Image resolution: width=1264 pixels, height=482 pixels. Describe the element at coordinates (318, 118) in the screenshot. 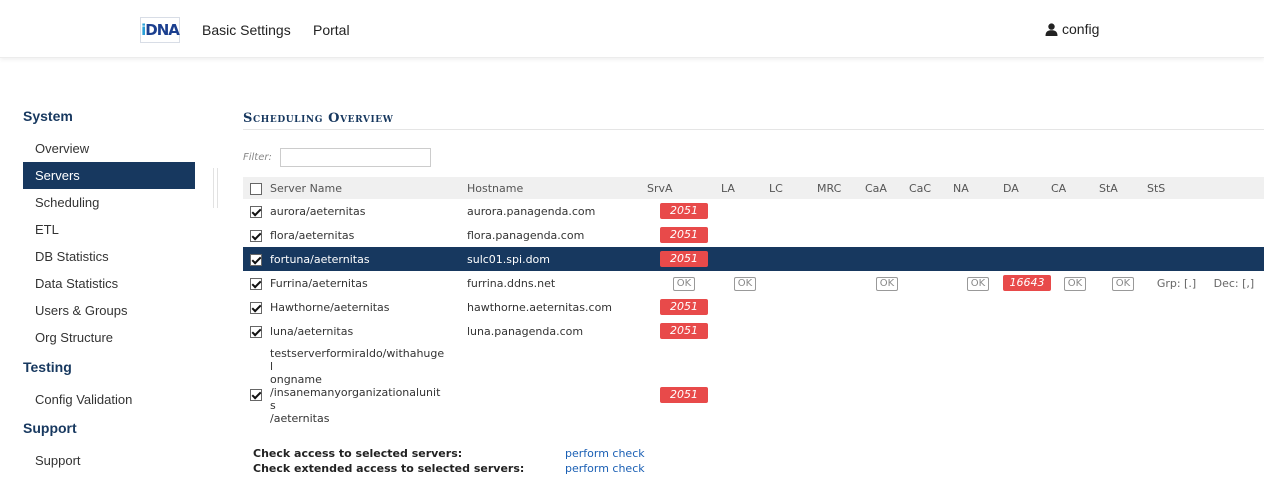

I see `page-title: Scheduling Overview` at that location.